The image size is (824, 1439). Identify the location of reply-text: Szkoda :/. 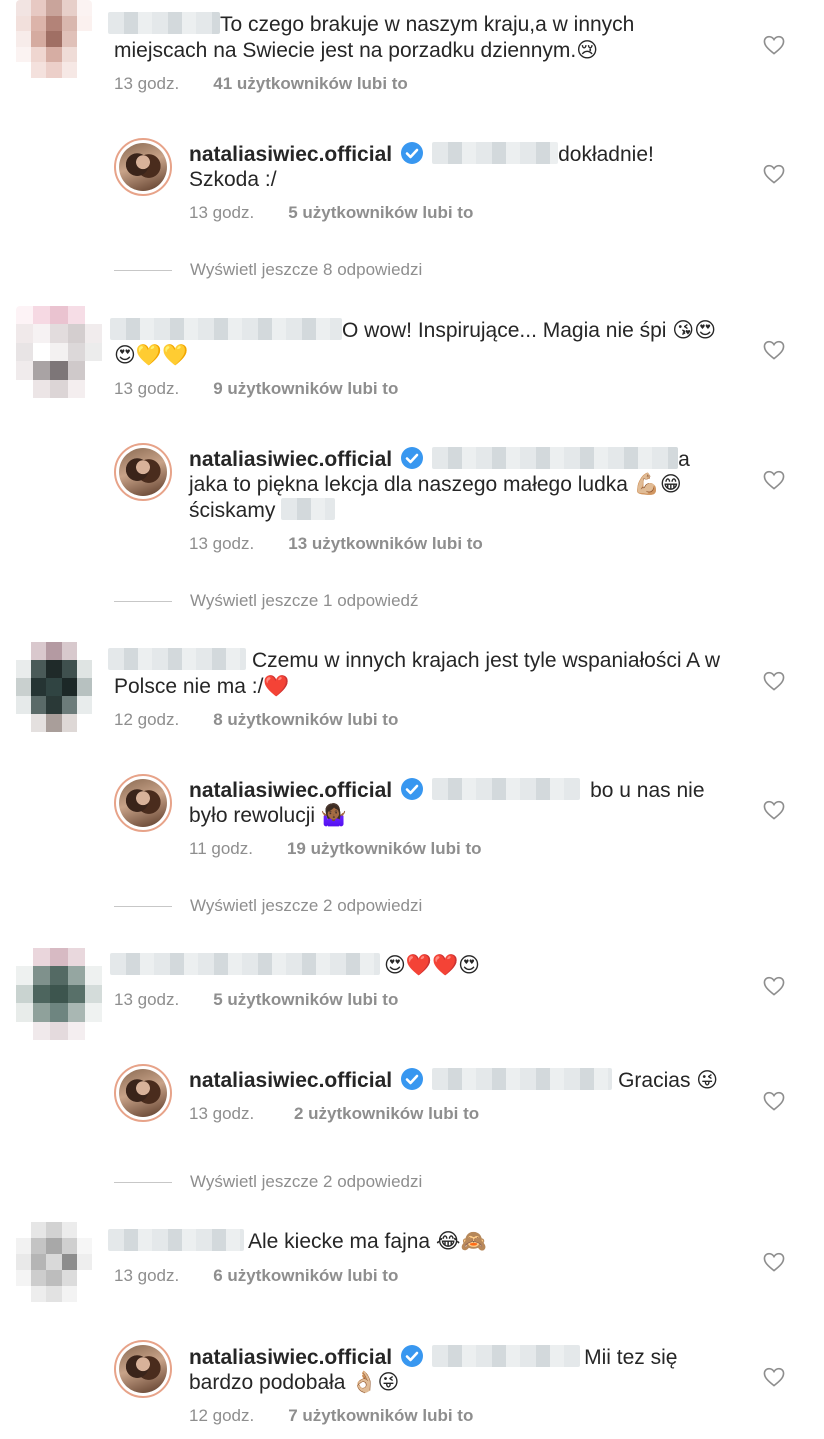
(233, 179).